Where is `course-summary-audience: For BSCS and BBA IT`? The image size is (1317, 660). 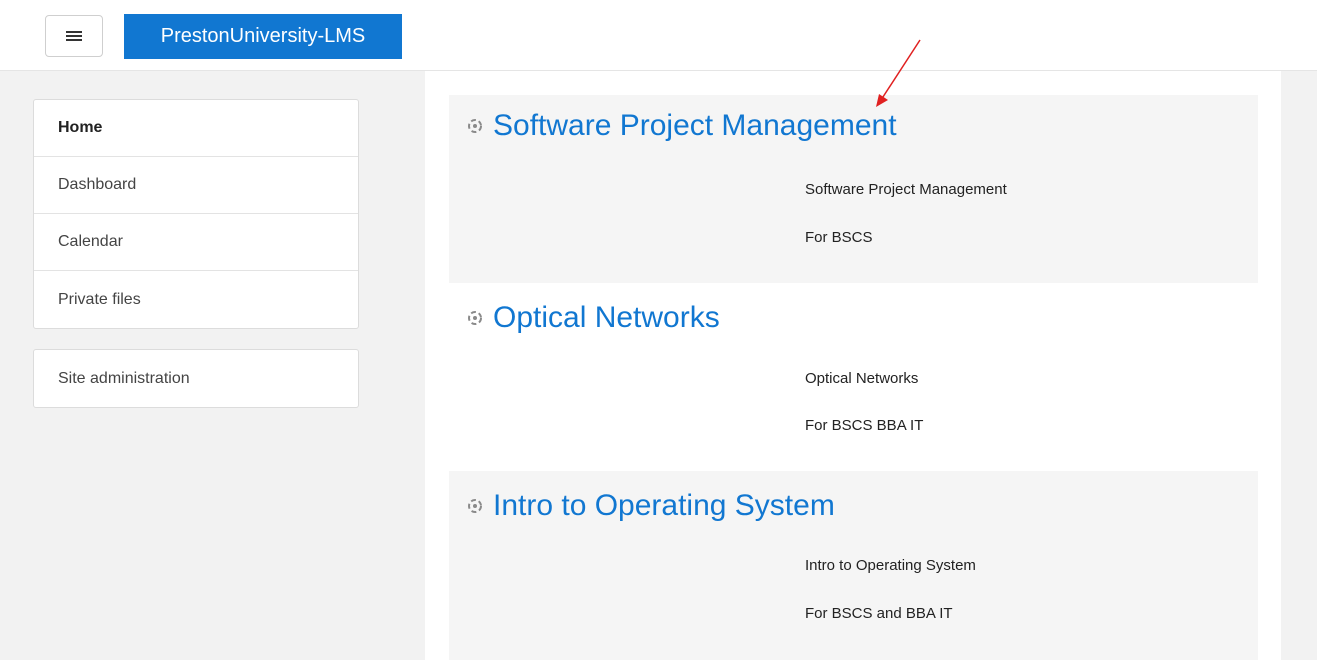 course-summary-audience: For BSCS and BBA IT is located at coordinates (879, 613).